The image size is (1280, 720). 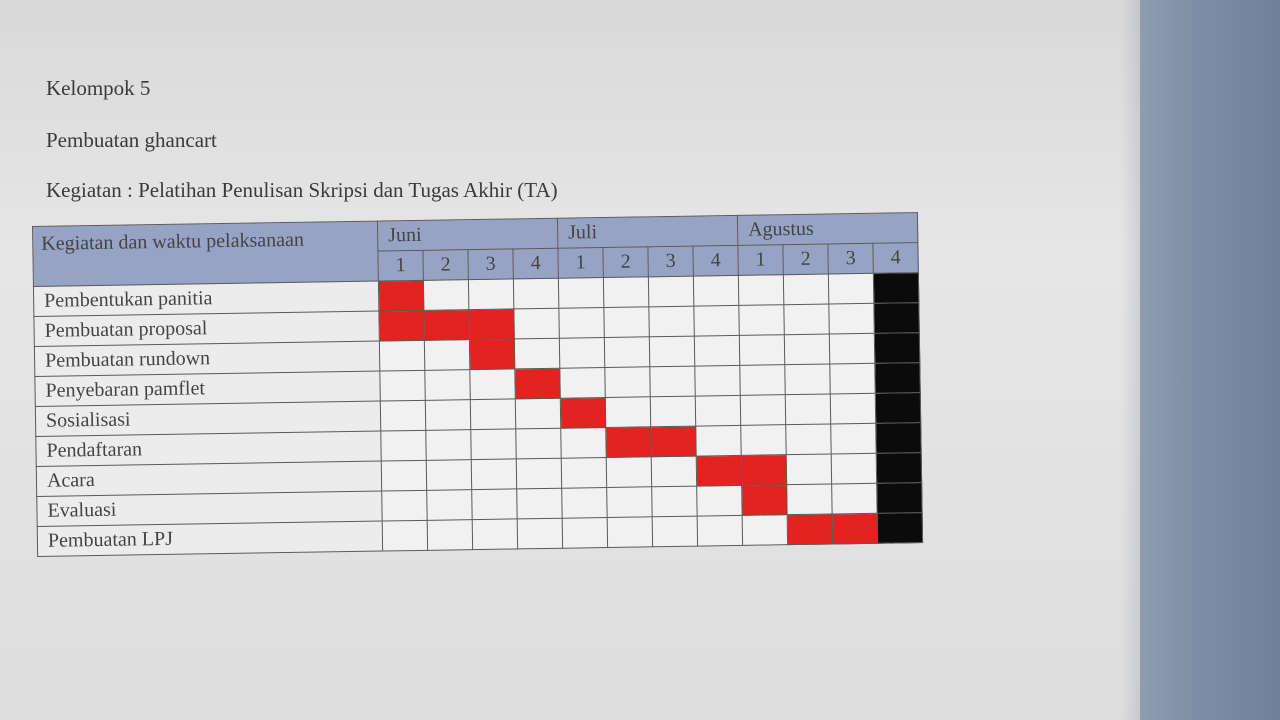 I want to click on month-header: Juni, so click(x=467, y=235).